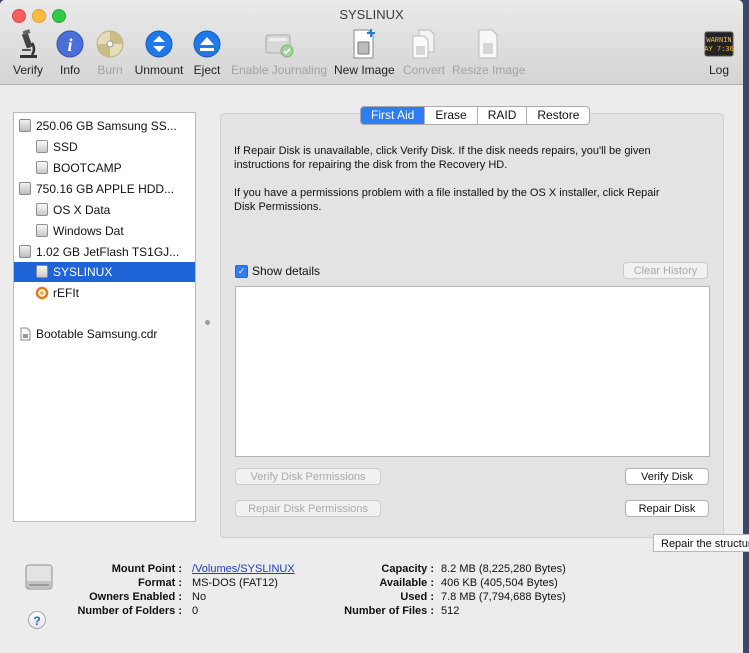 Image resolution: width=749 pixels, height=653 pixels. What do you see at coordinates (393, 115) in the screenshot?
I see `tab-first-aid: First Aid` at bounding box center [393, 115].